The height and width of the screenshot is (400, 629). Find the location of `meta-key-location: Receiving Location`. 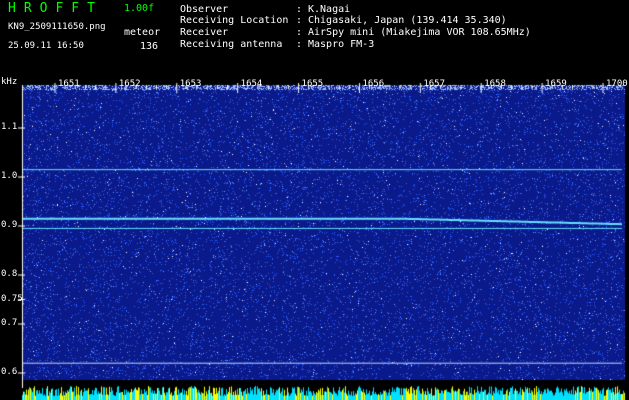

meta-key-location: Receiving Location is located at coordinates (234, 20).